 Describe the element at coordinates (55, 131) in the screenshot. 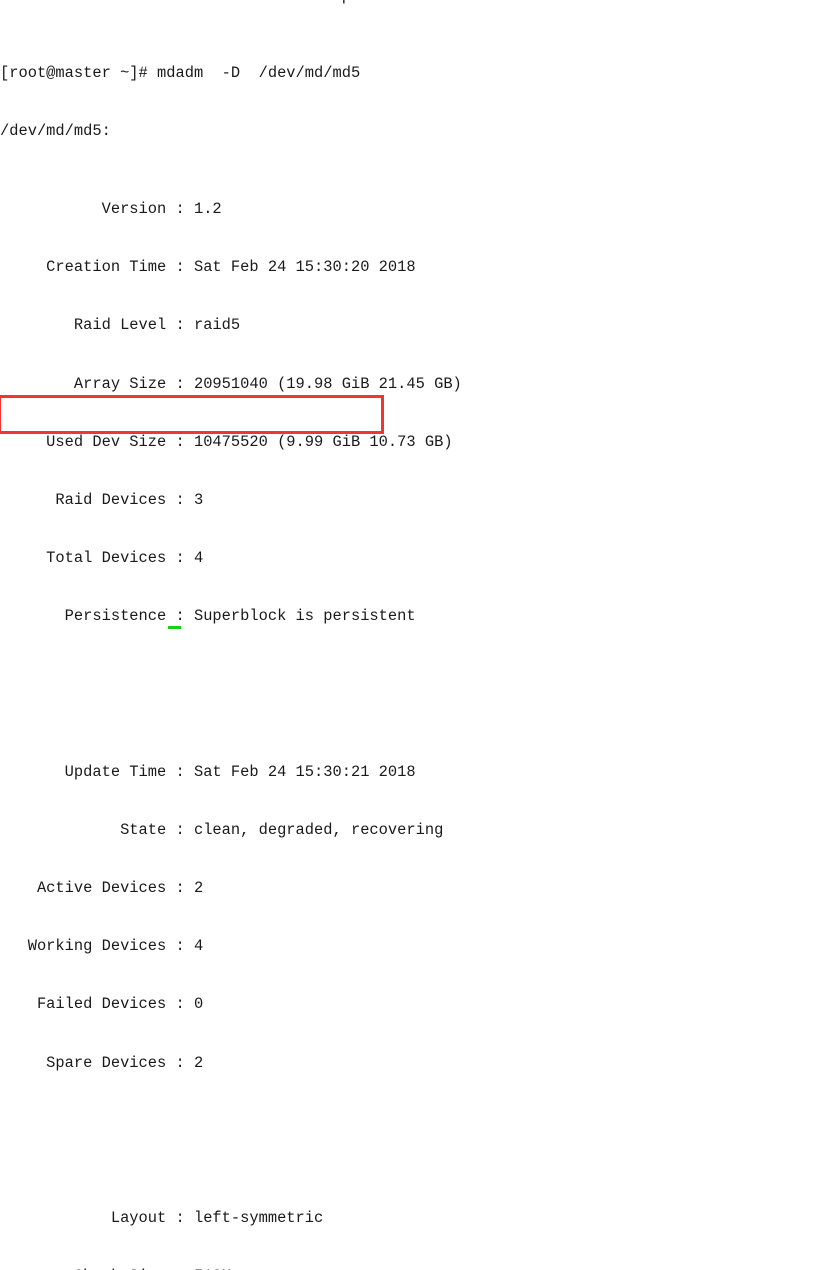

I see `md-device-header: /dev/md/md5:` at that location.